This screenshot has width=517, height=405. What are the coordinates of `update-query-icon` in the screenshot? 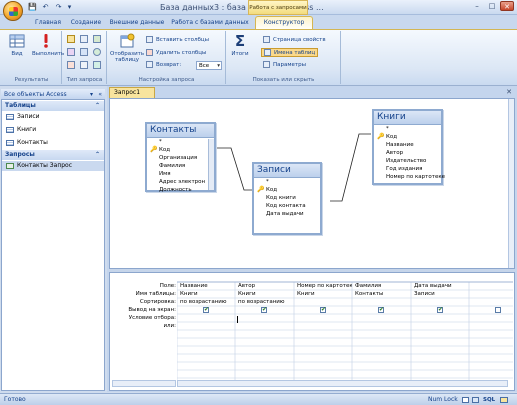 It's located at (84, 52).